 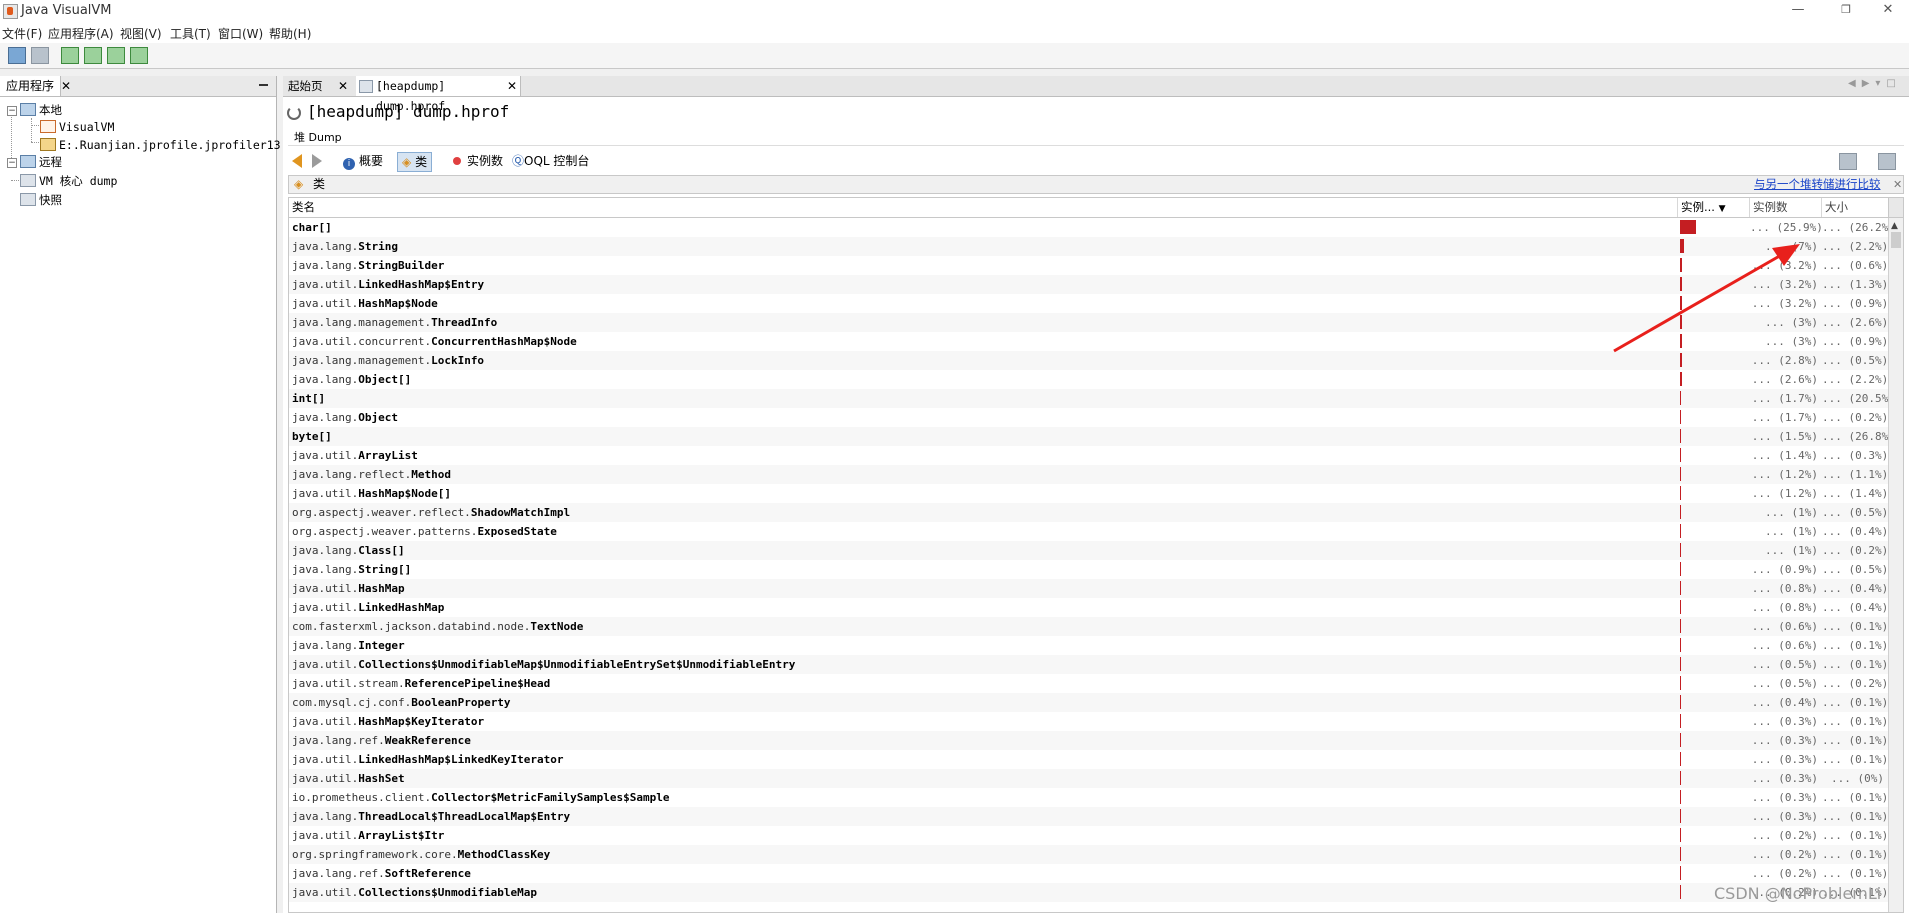 I want to click on scrollbar-thumb, so click(x=1896, y=240).